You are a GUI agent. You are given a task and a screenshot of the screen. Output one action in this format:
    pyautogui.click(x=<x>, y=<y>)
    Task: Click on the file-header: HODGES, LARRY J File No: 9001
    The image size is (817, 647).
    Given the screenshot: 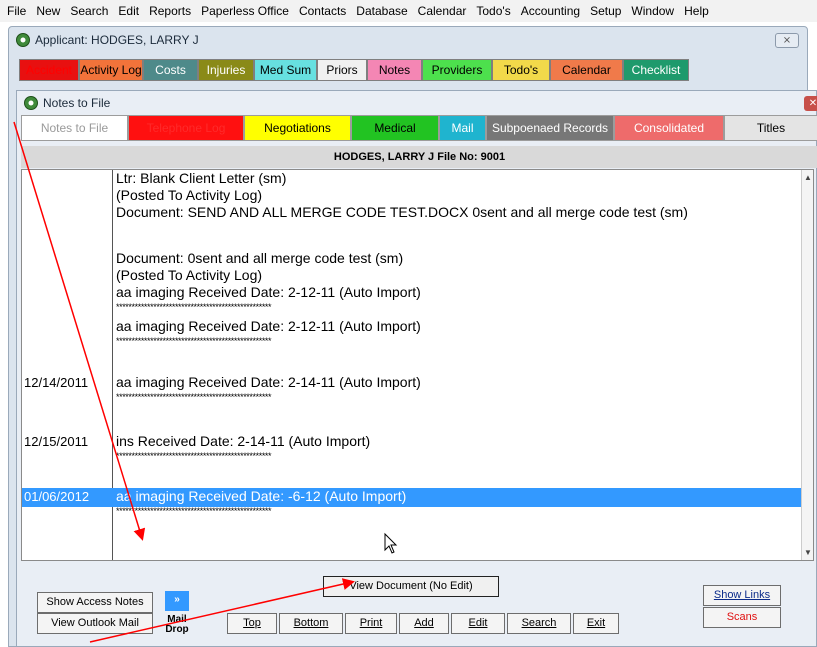 What is the action you would take?
    pyautogui.click(x=419, y=157)
    